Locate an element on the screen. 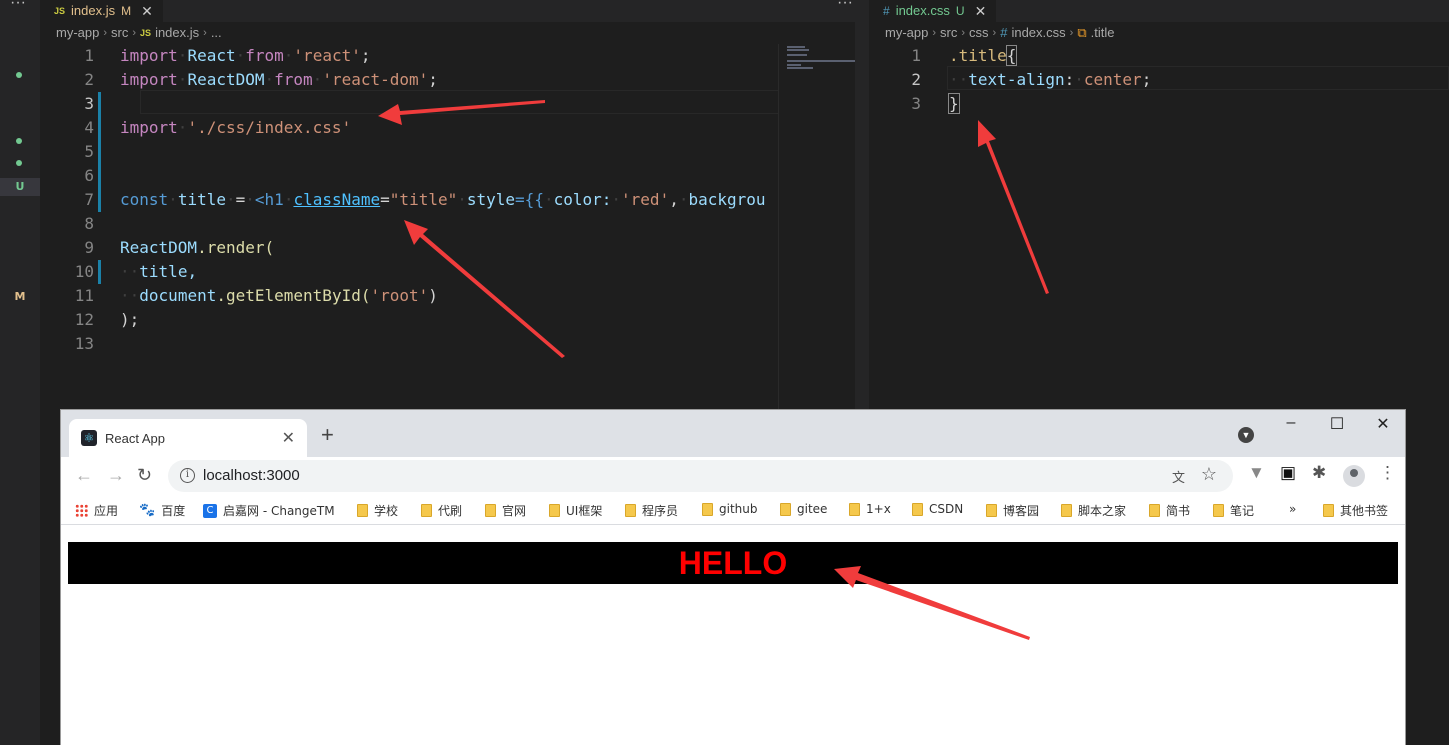 The height and width of the screenshot is (745, 1449). bookmark-folder: 博客园 is located at coordinates (1012, 510).